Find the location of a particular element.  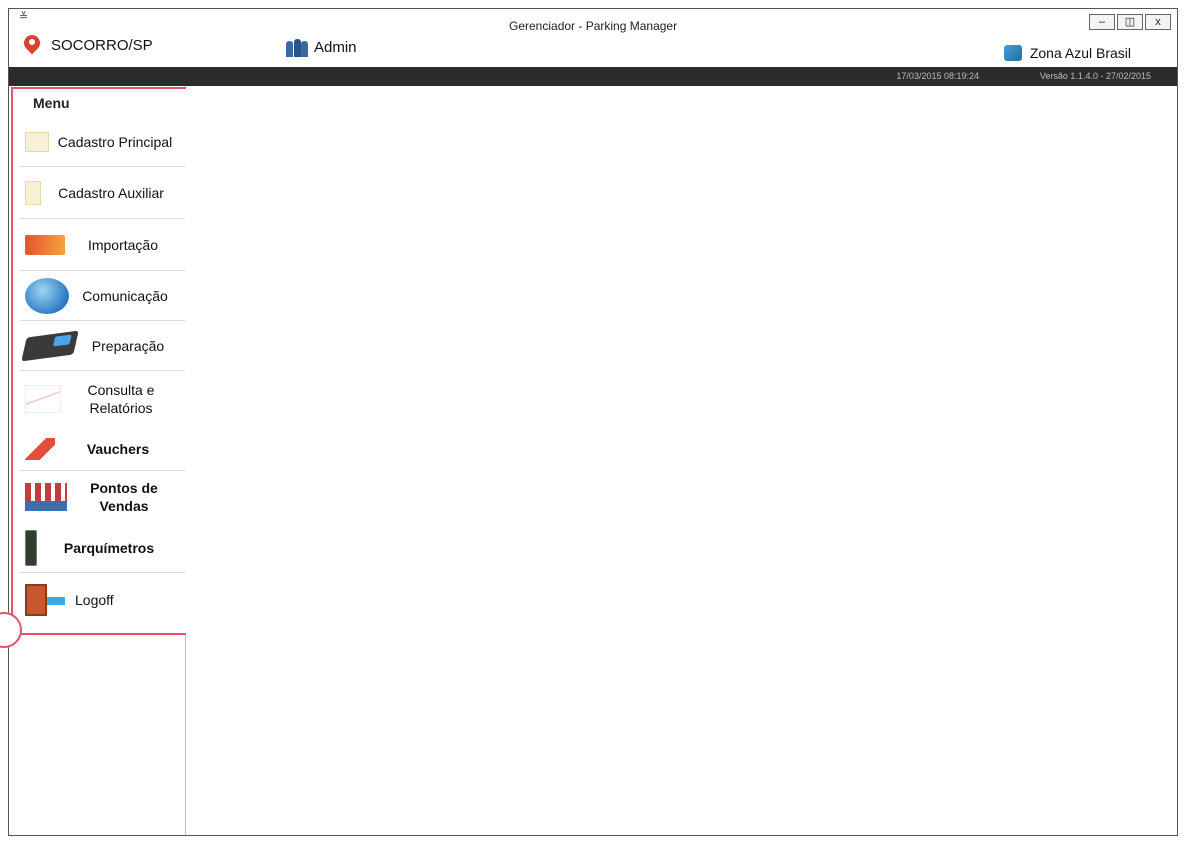

city-indicator: SOCORRO/SP is located at coordinates (88, 45).